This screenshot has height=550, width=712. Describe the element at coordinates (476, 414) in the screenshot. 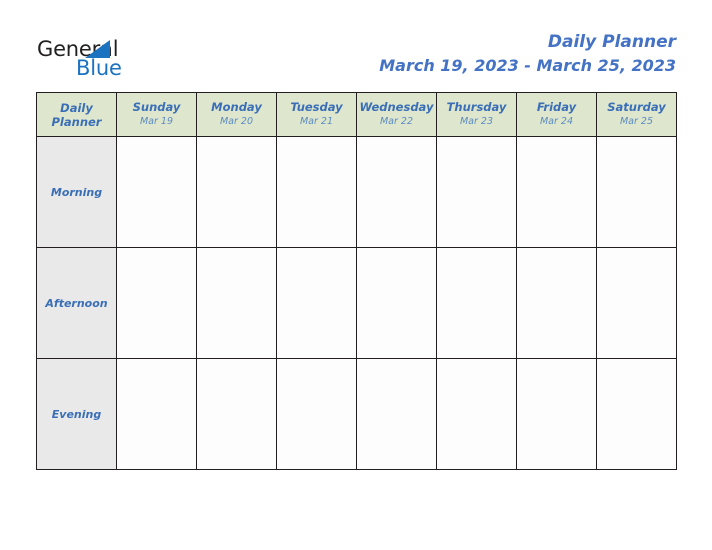

I see `slot-evening-thursday` at that location.